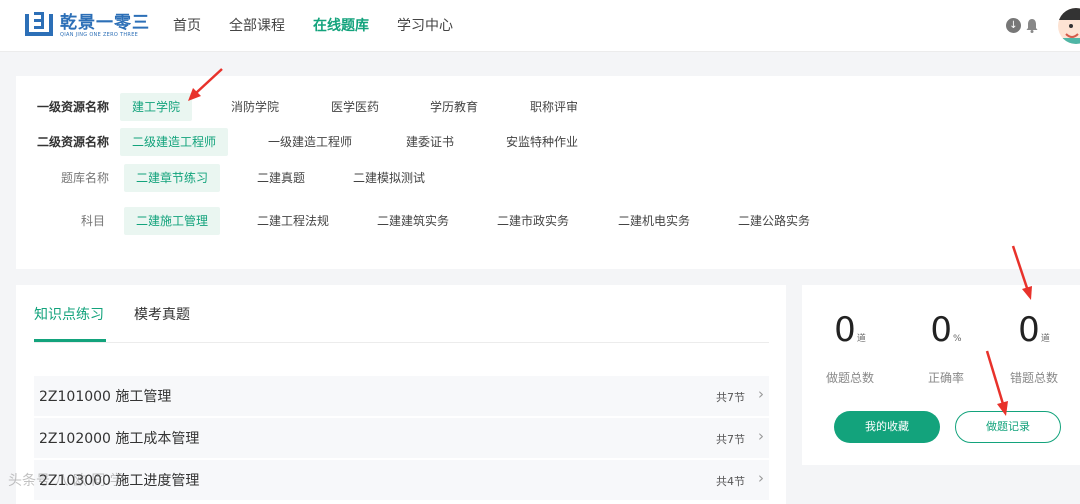 The image size is (1080, 504). I want to click on header-icons: ↓, so click(1022, 25).